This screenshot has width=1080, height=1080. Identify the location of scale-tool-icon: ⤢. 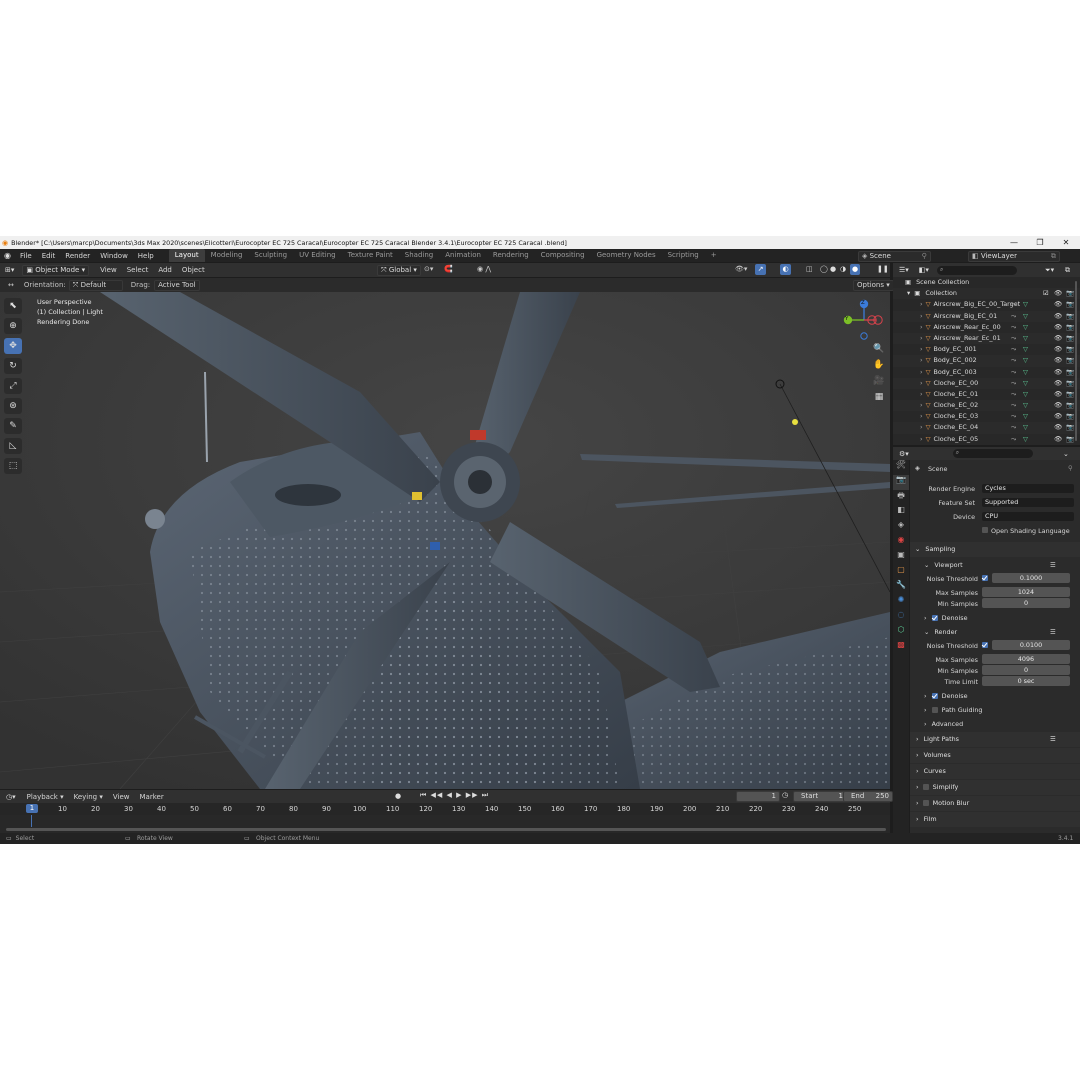
(13, 386).